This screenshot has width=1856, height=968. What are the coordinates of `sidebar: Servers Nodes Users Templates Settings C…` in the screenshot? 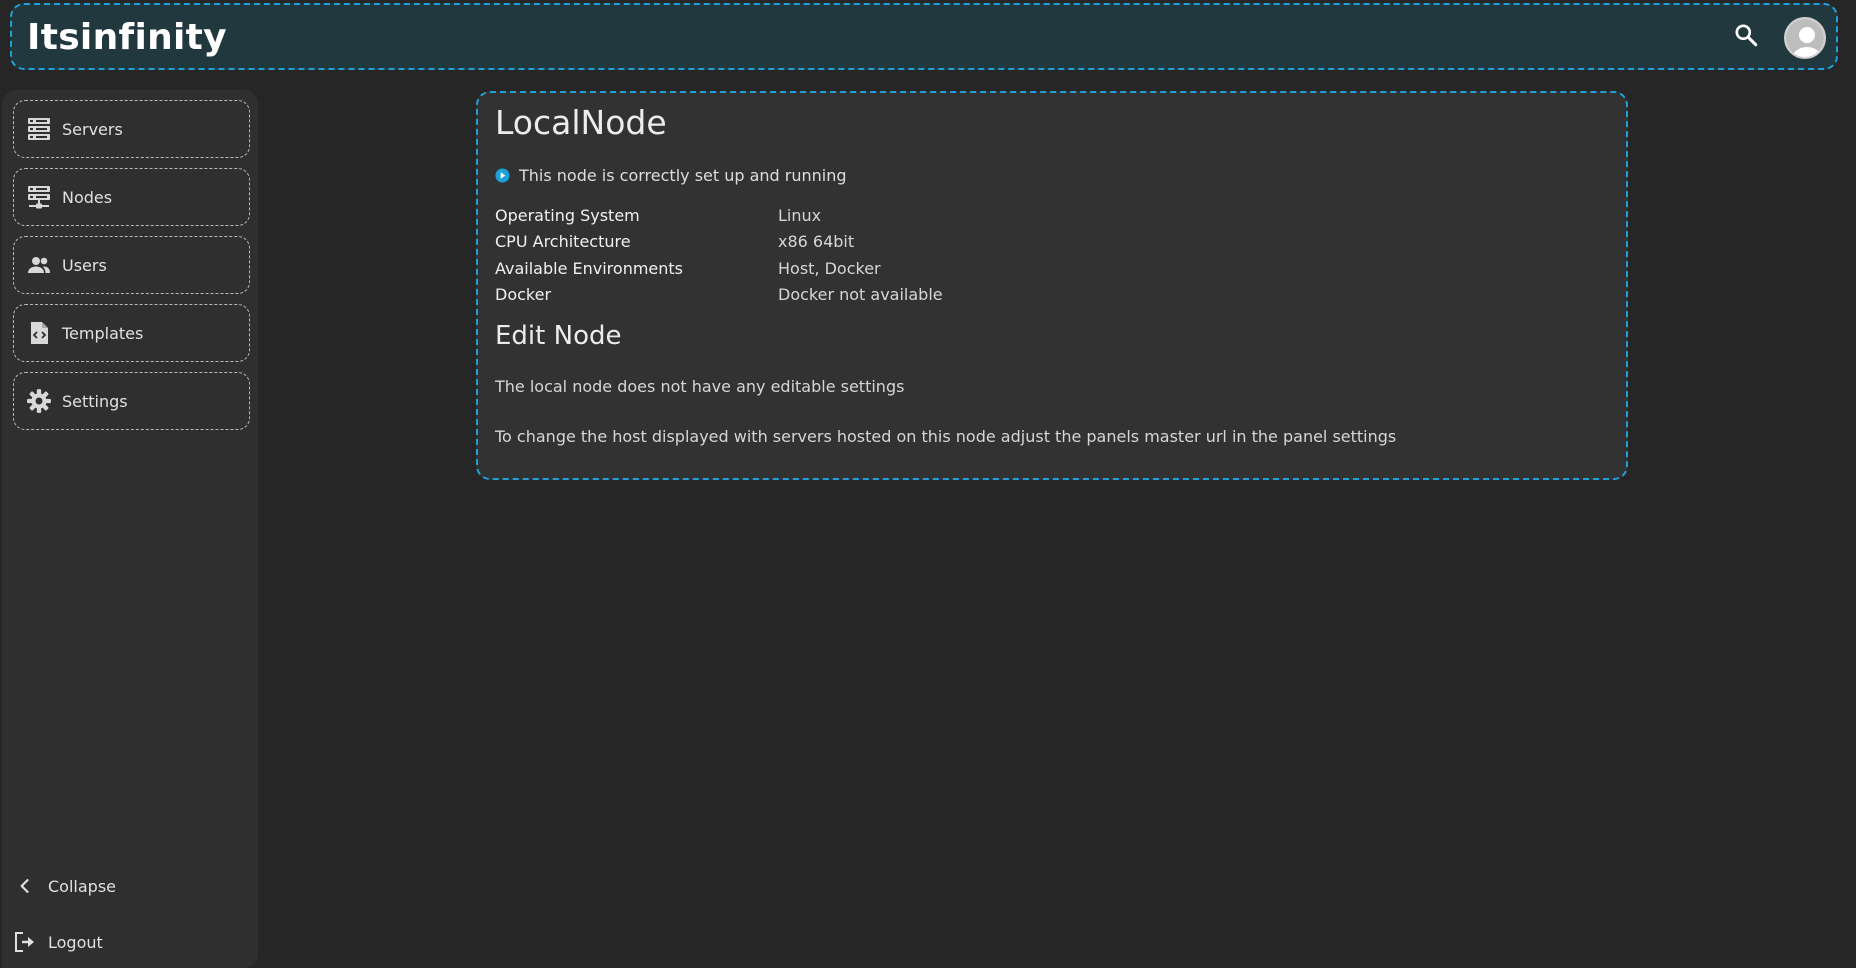 It's located at (130, 529).